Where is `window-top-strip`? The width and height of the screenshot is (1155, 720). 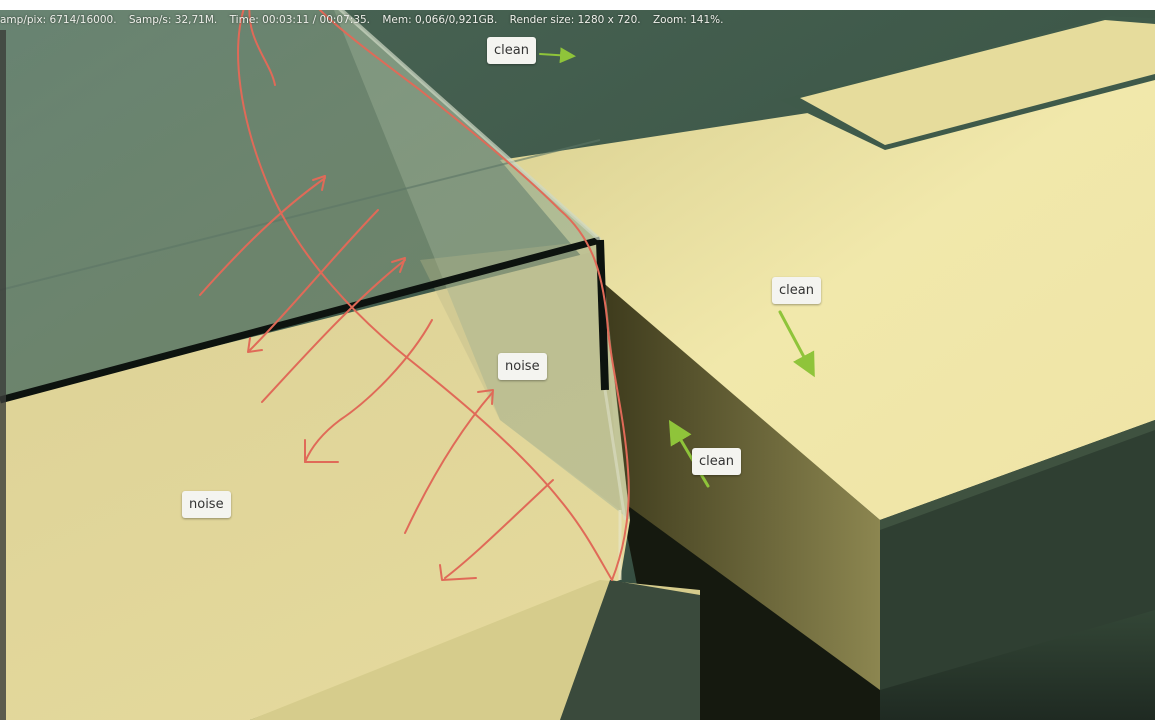
window-top-strip is located at coordinates (577, 5).